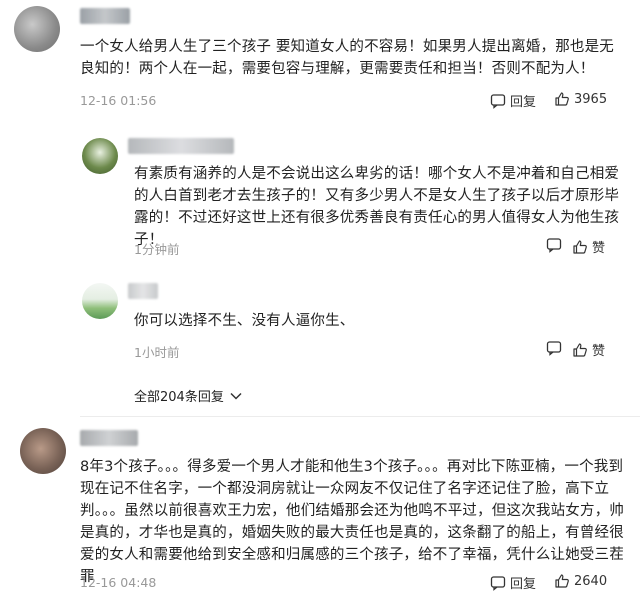  I want to click on like-button: 3965, so click(580, 99).